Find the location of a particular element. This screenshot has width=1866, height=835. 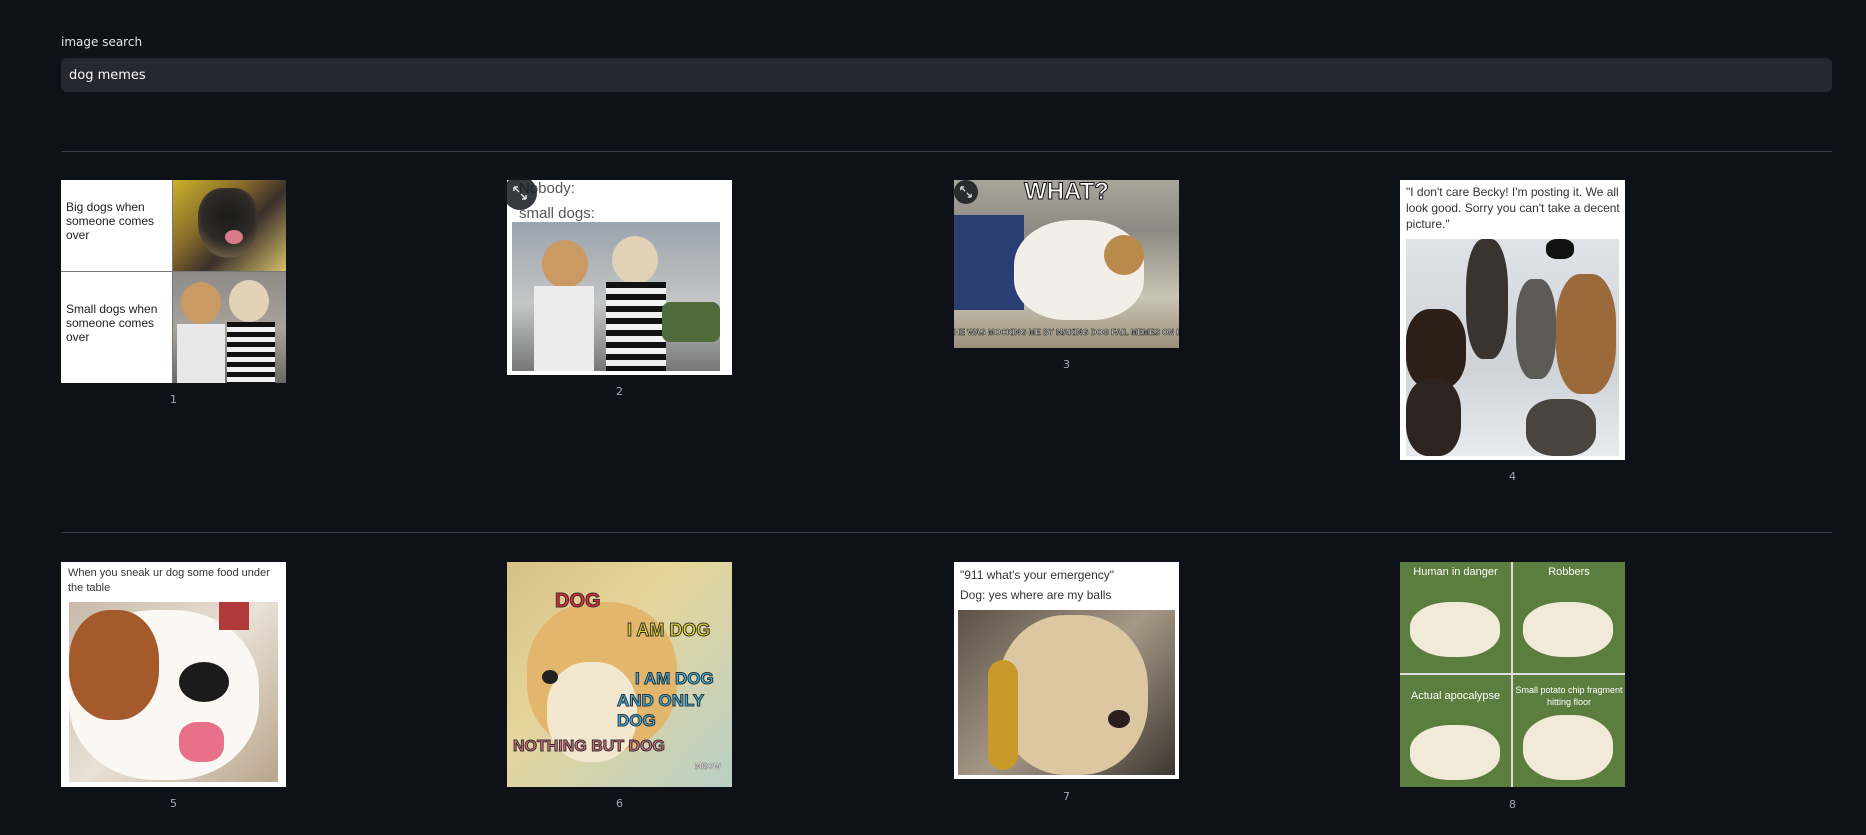

big-dog-photo is located at coordinates (229, 225).